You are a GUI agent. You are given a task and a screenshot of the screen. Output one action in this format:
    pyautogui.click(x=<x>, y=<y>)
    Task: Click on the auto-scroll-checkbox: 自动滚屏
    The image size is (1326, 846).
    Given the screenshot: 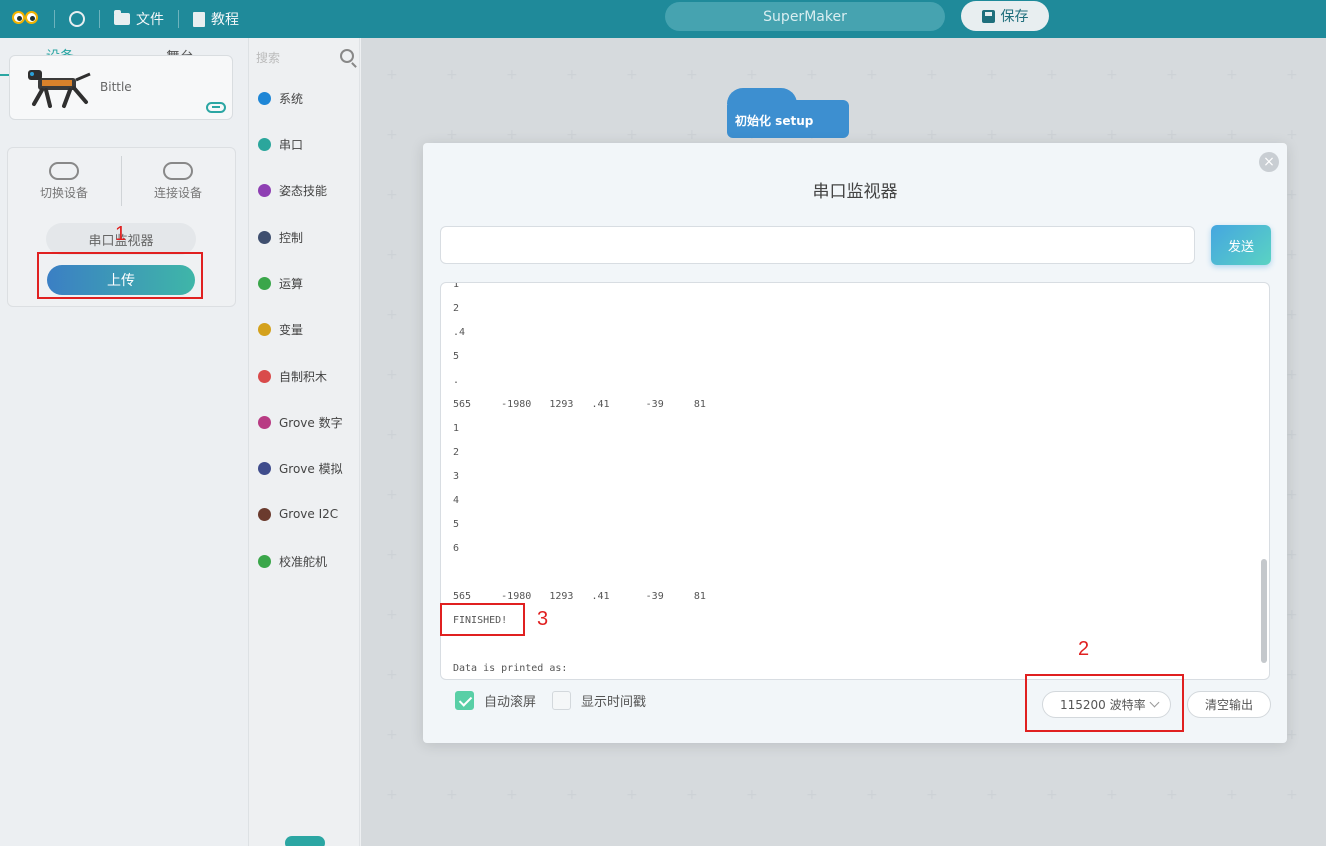 What is the action you would take?
    pyautogui.click(x=495, y=700)
    